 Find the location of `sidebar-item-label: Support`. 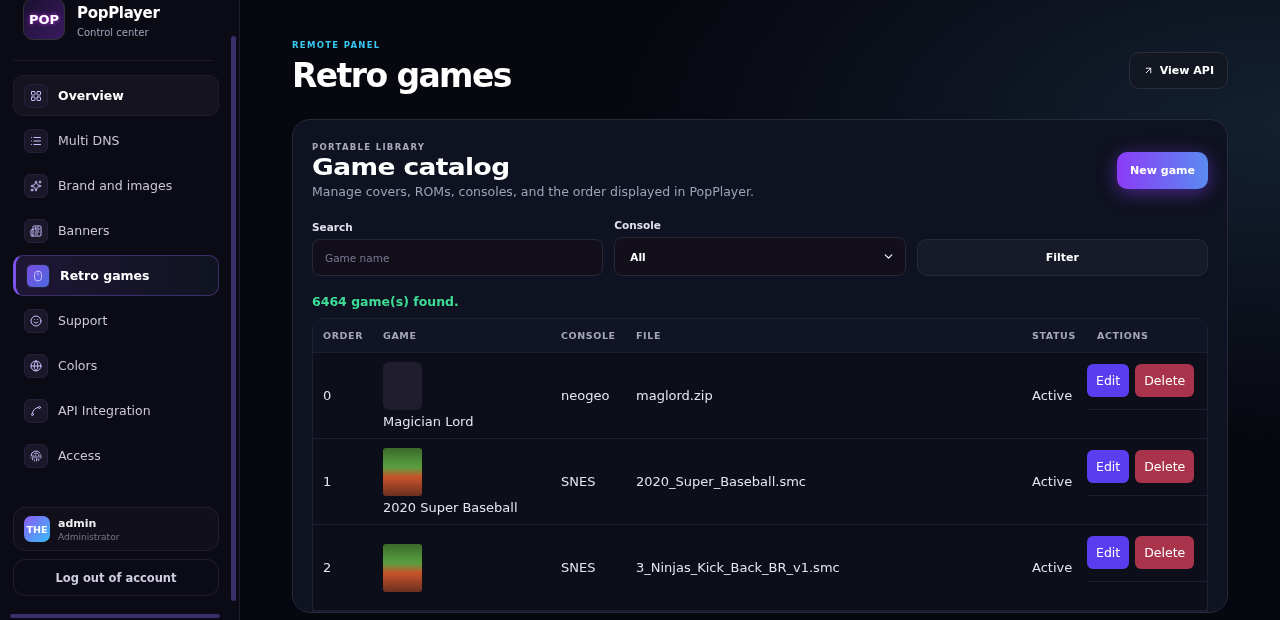

sidebar-item-label: Support is located at coordinates (83, 320).